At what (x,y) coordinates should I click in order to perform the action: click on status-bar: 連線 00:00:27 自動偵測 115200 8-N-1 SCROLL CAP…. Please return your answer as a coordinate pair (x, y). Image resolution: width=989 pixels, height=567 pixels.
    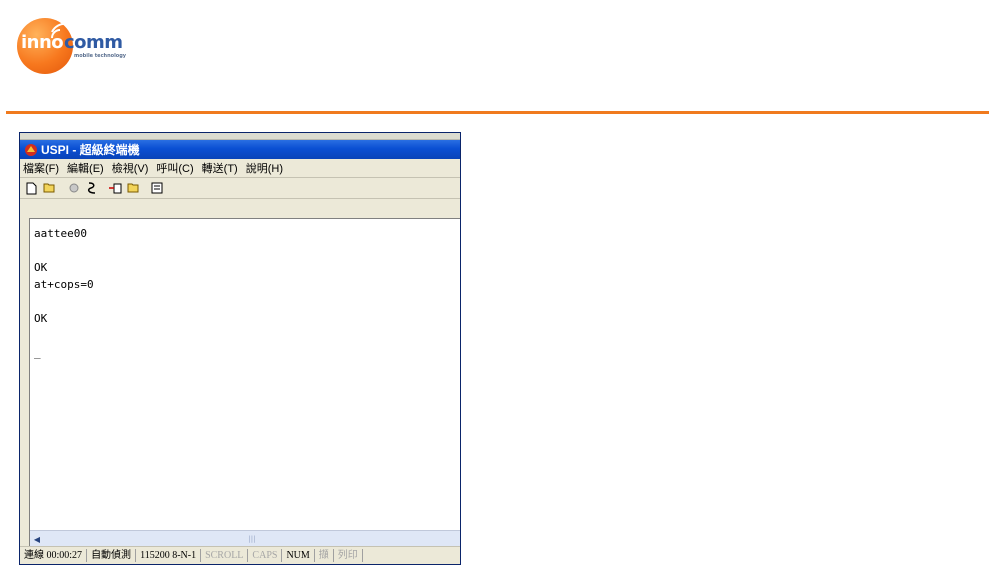
    Looking at the image, I should click on (240, 555).